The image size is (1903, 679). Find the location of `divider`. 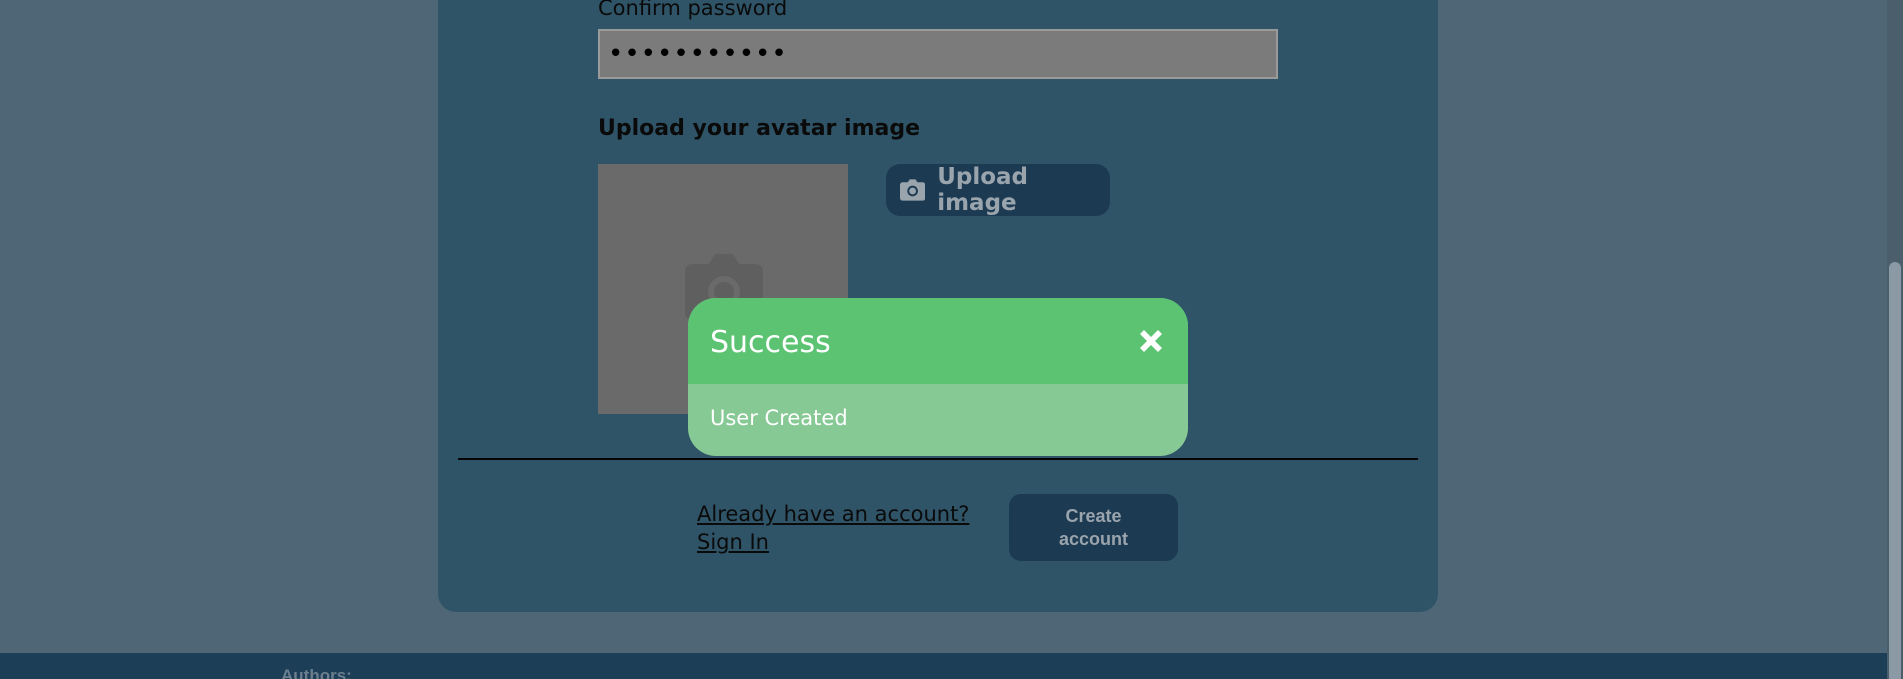

divider is located at coordinates (938, 459).